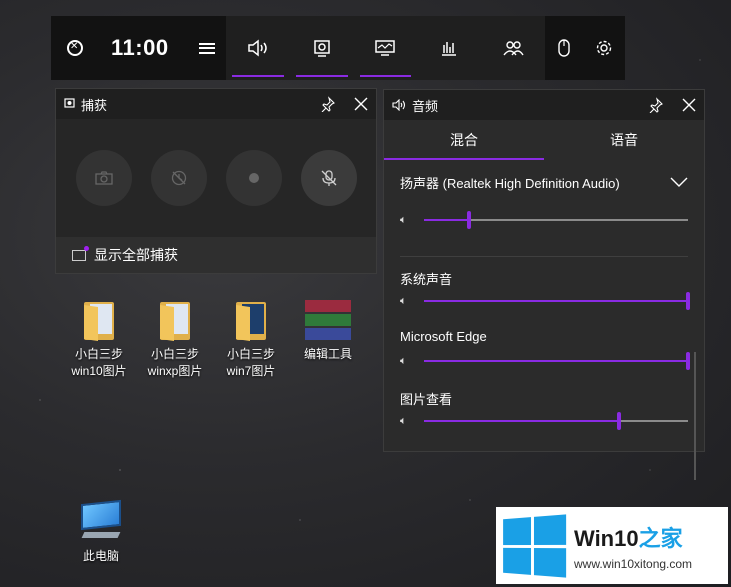  I want to click on desktop-icon-edit-tools: 编辑工具, so click(328, 331).